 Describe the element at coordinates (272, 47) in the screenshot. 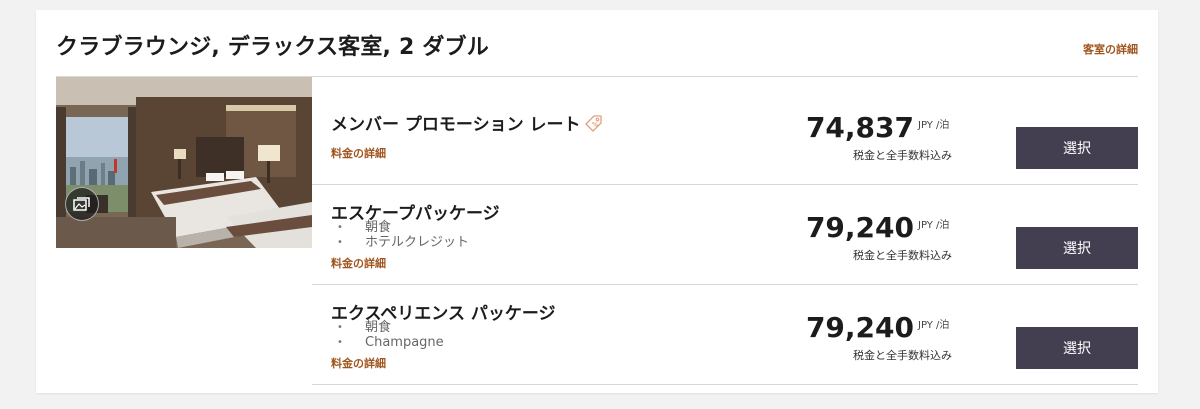

I see `room-title: クラブラウンジ, デラックス客室, 2 ダブル` at that location.